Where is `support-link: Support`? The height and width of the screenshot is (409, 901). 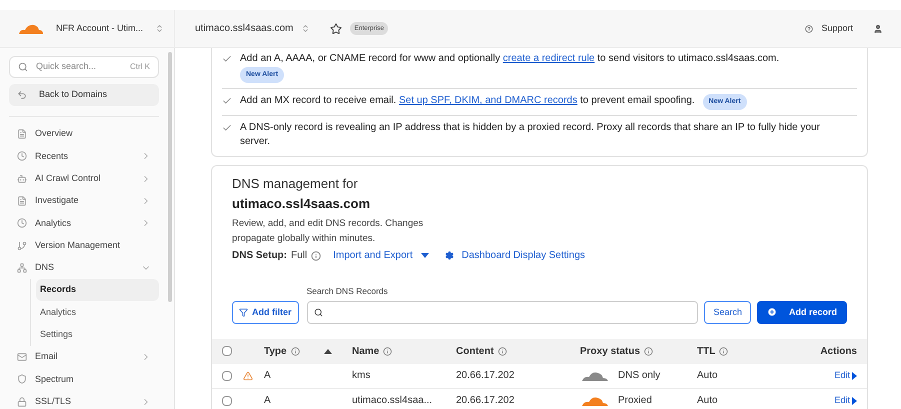 support-link: Support is located at coordinates (837, 29).